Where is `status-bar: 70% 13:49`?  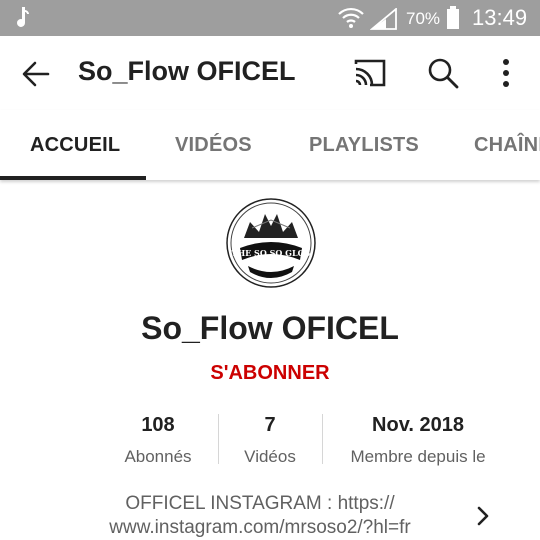
status-bar: 70% 13:49 is located at coordinates (270, 18).